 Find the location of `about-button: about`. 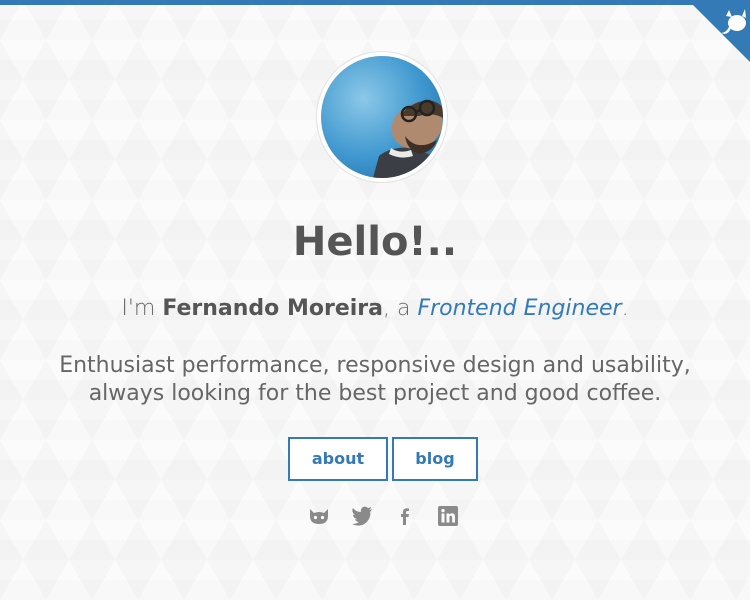

about-button: about is located at coordinates (338, 459).